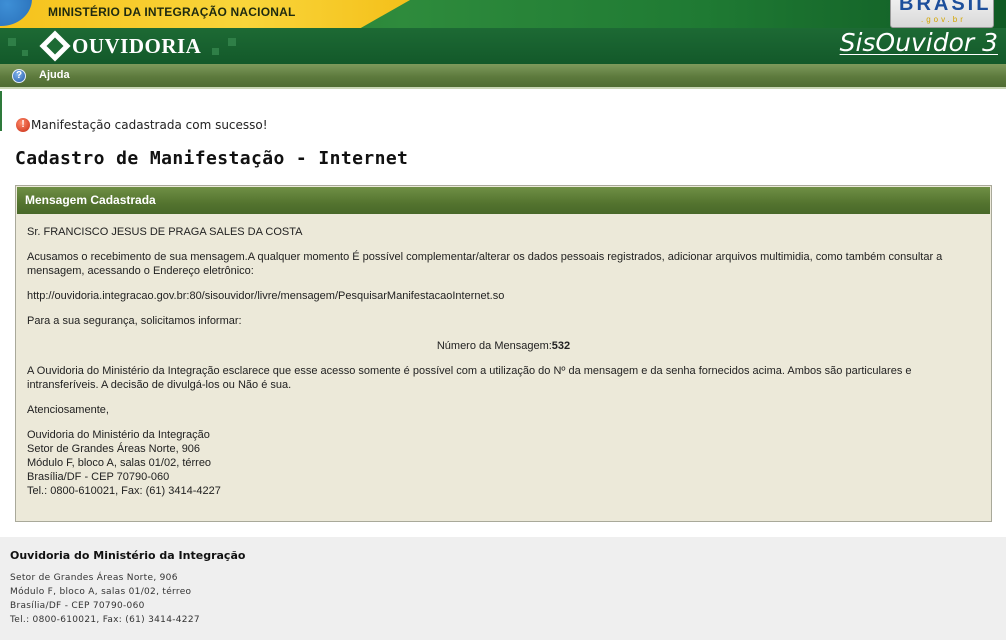  Describe the element at coordinates (77, 606) in the screenshot. I see `footer-address-line: Brasília/DF - CEP 70790-060` at that location.